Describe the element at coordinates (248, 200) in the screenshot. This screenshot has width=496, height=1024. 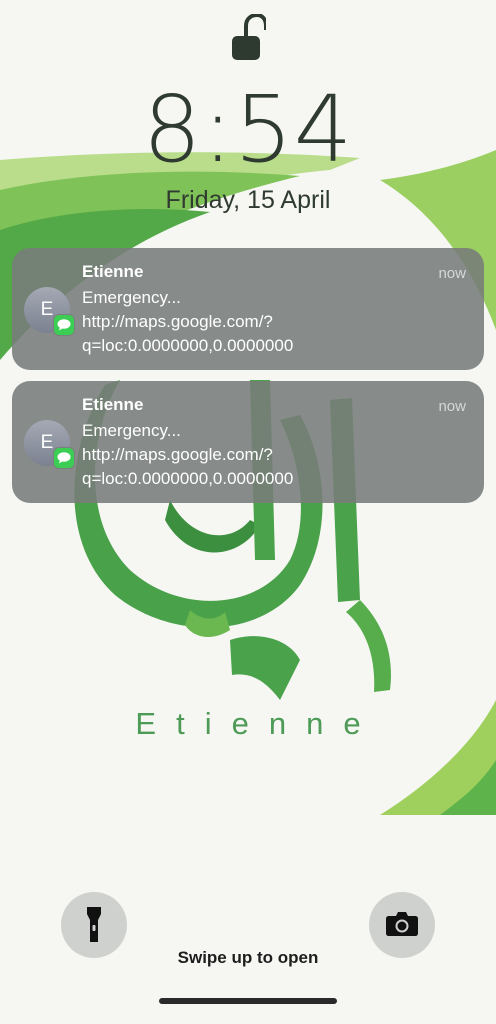
I see `lockscreen-date: Friday, 15 April` at that location.